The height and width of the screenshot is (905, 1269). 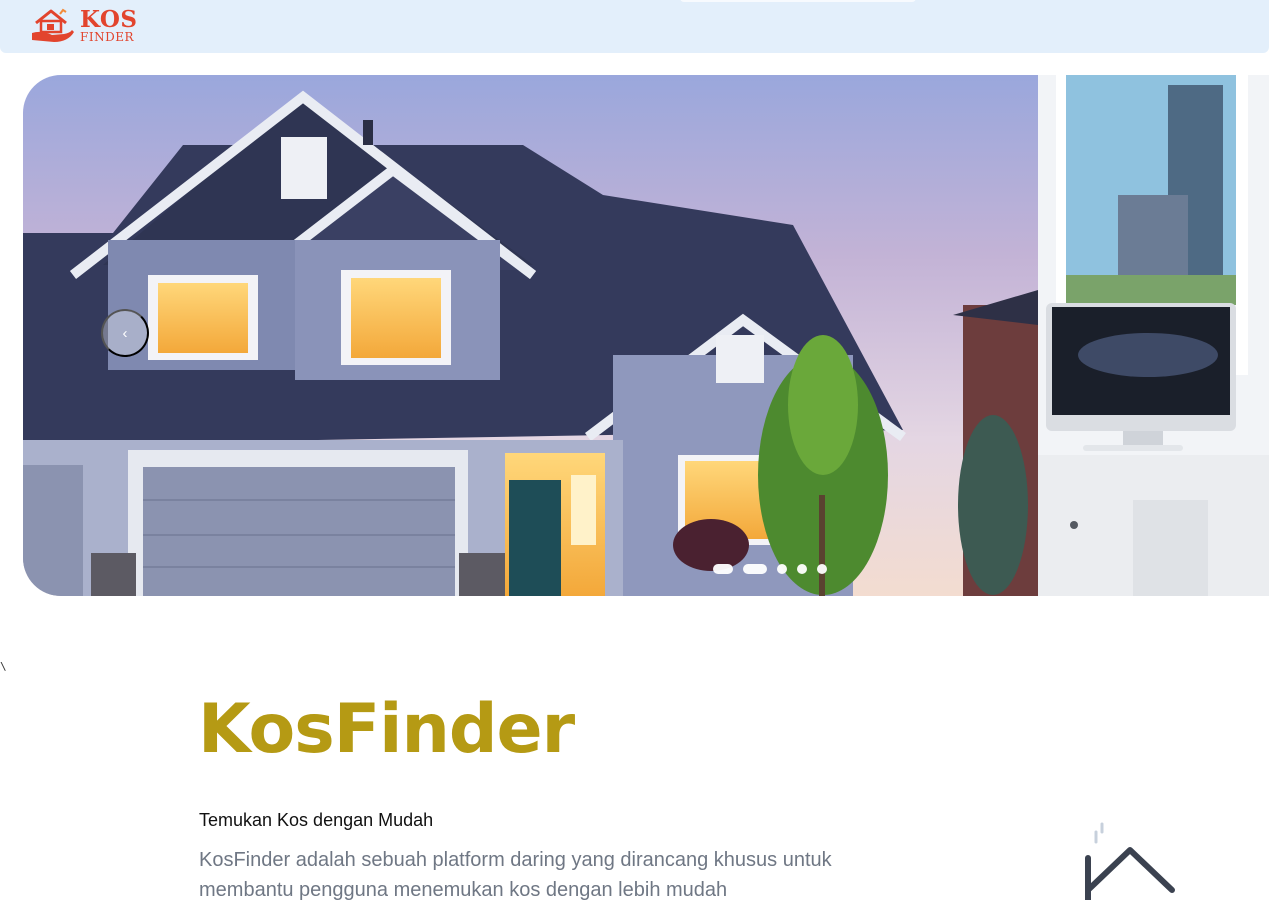 What do you see at coordinates (634, 26) in the screenshot?
I see `navbar: KOS FINDER` at bounding box center [634, 26].